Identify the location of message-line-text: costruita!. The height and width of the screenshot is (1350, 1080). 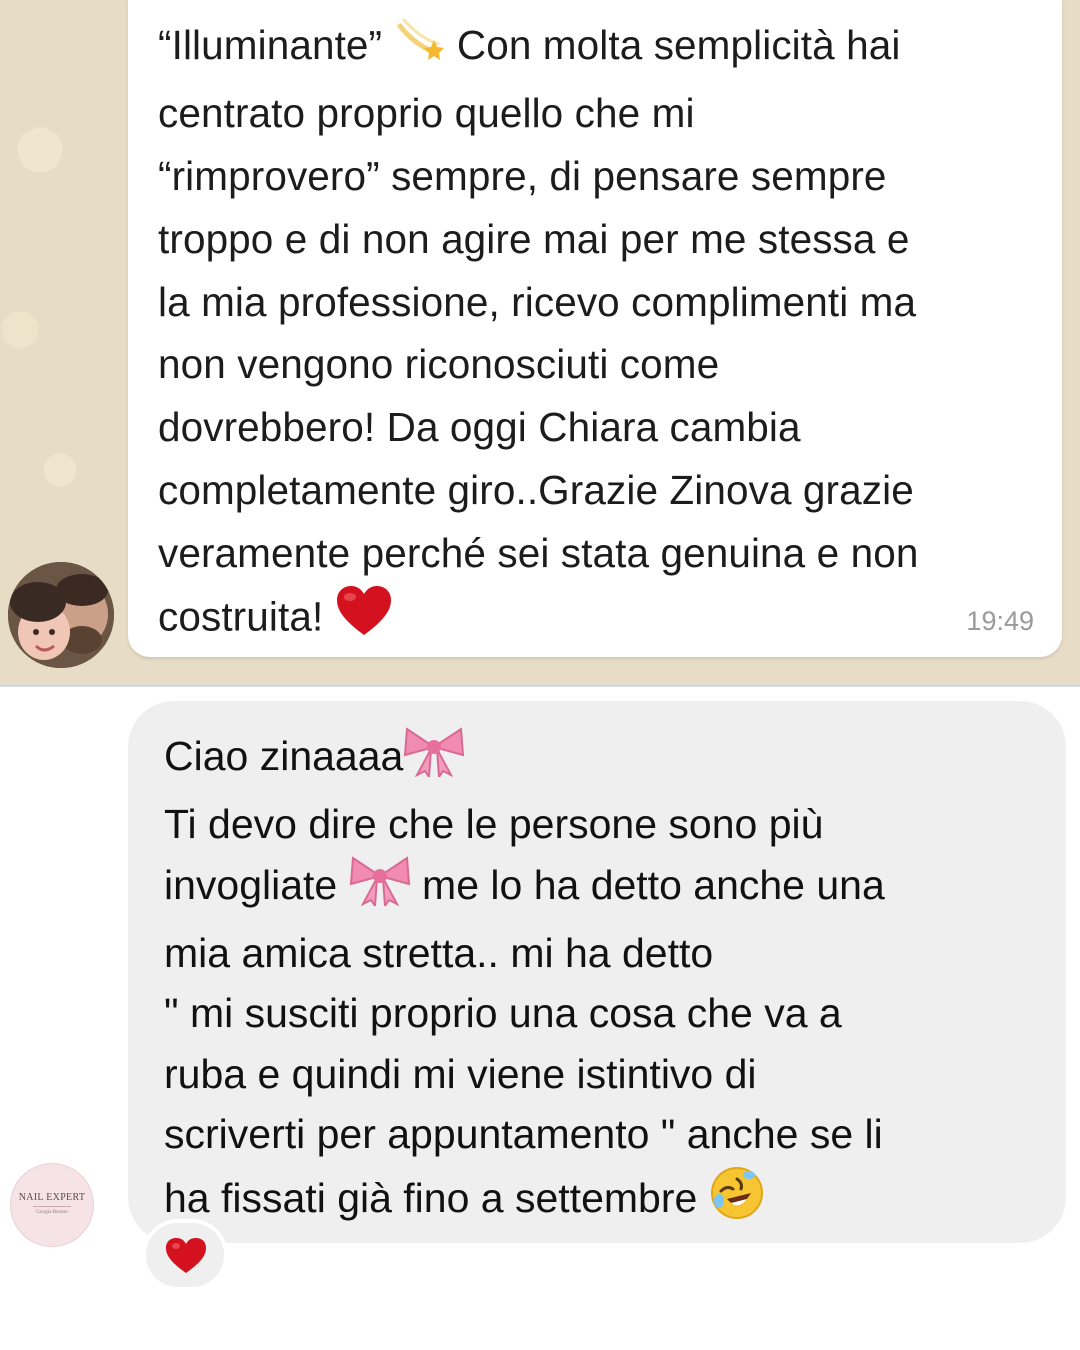
(241, 616).